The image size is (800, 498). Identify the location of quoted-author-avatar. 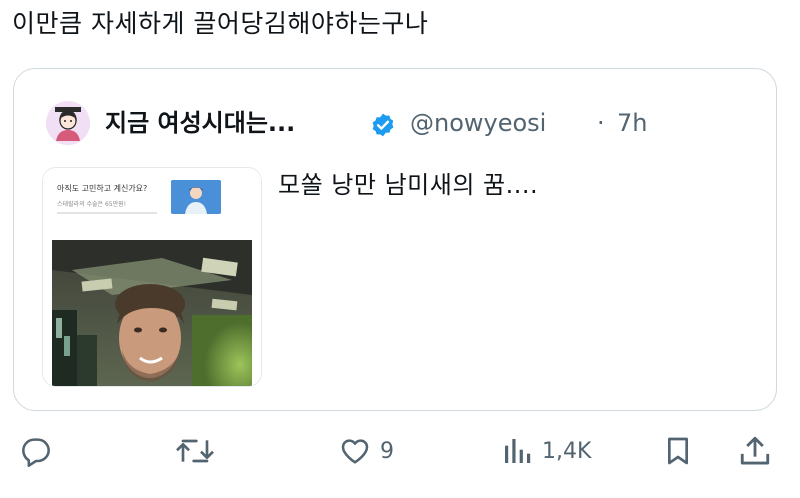
(68, 123).